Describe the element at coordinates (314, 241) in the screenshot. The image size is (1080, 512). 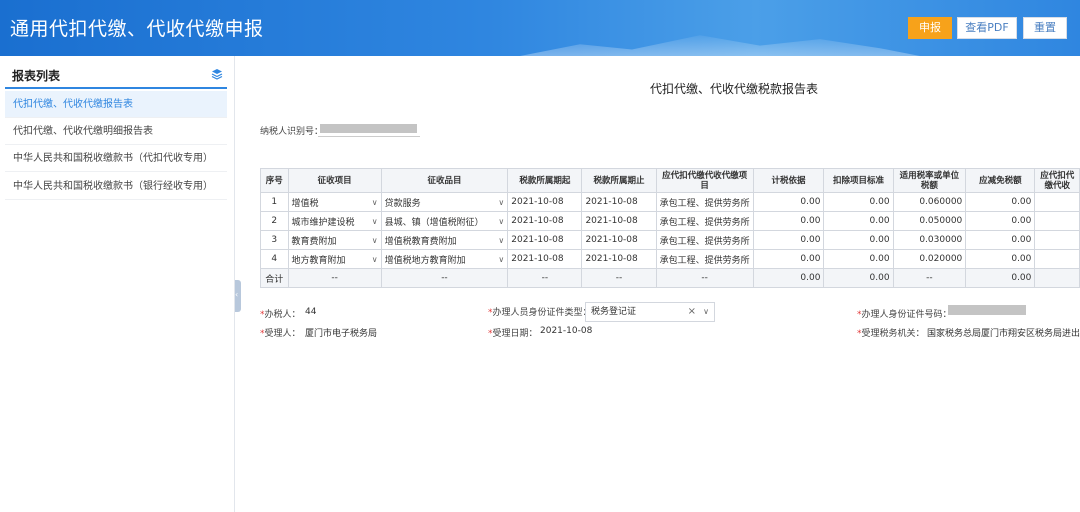
I see `item-value: 教育费附加` at that location.